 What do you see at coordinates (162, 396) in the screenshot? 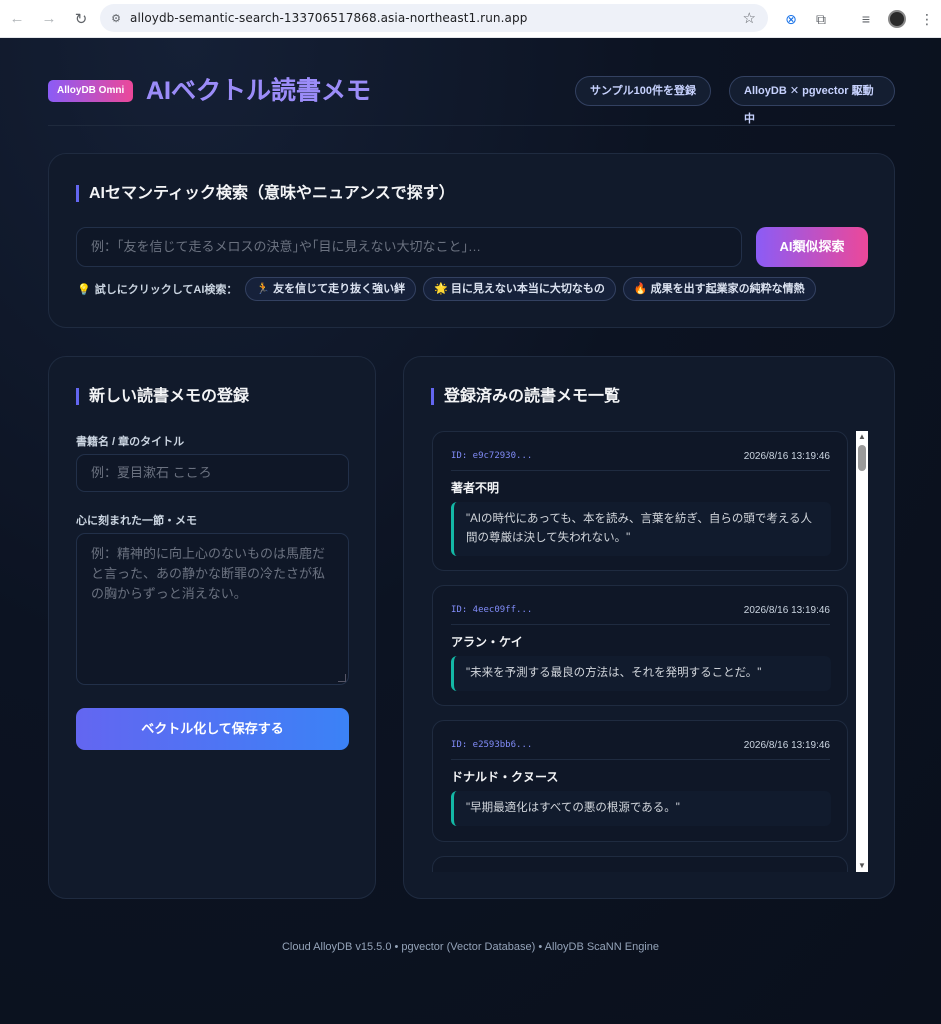
I see `register-section-title: 新しい読書メモの登録` at bounding box center [162, 396].